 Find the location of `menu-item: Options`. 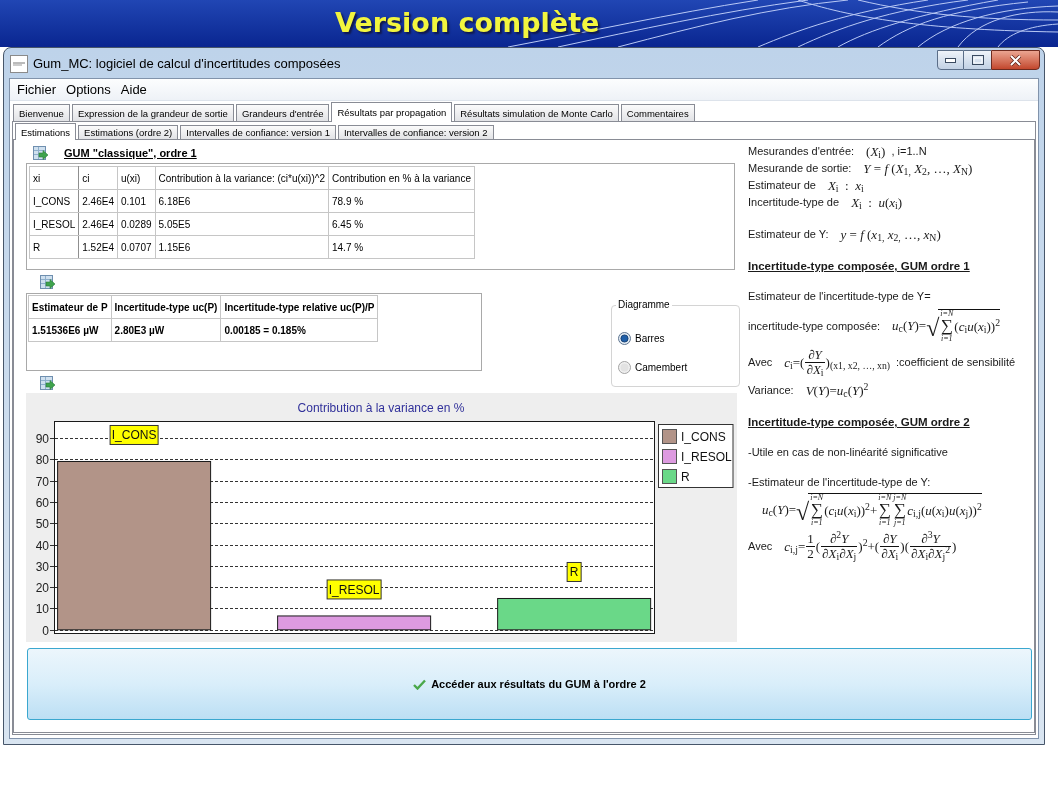

menu-item: Options is located at coordinates (88, 89).